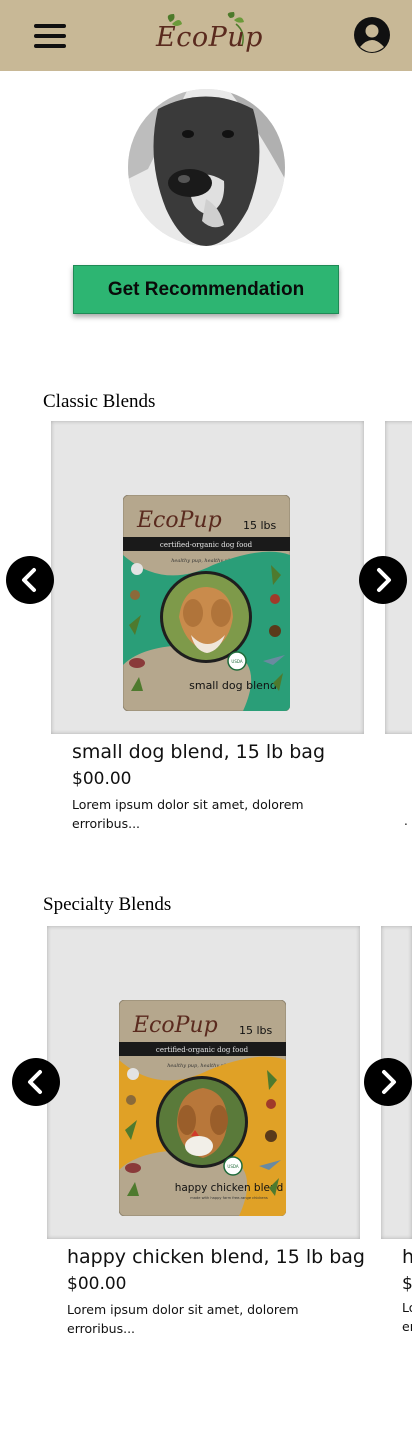 Image resolution: width=412 pixels, height=1448 pixels. I want to click on next-product-desc-peek: ., so click(406, 821).